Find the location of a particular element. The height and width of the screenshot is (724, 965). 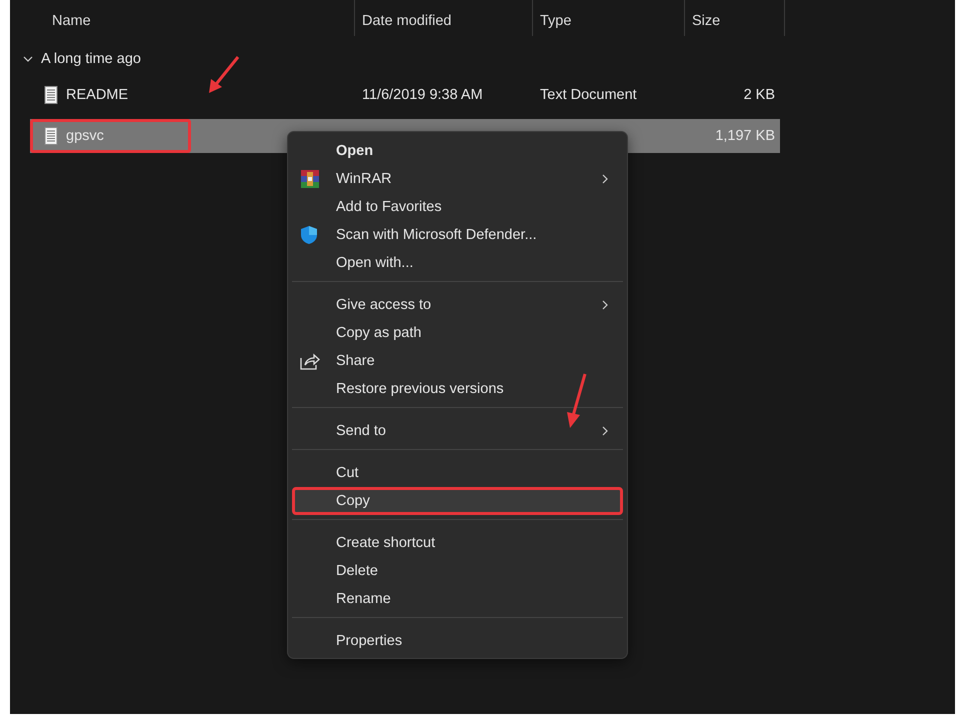

size-cell: 2 KB is located at coordinates (759, 95).